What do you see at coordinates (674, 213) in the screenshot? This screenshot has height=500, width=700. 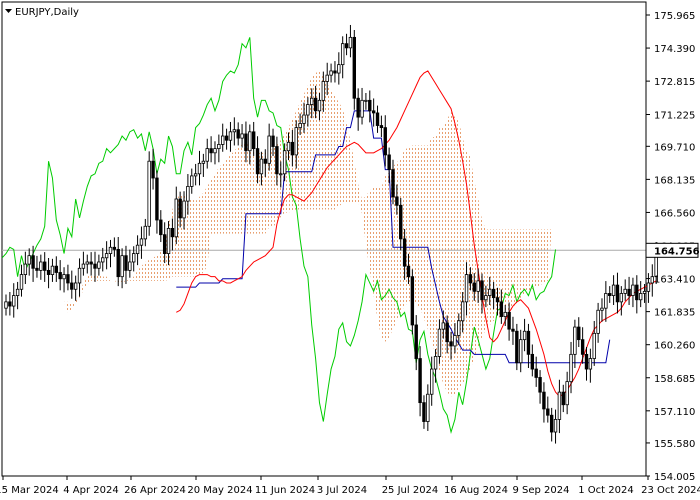 I see `y-tick-label: 166.560` at bounding box center [674, 213].